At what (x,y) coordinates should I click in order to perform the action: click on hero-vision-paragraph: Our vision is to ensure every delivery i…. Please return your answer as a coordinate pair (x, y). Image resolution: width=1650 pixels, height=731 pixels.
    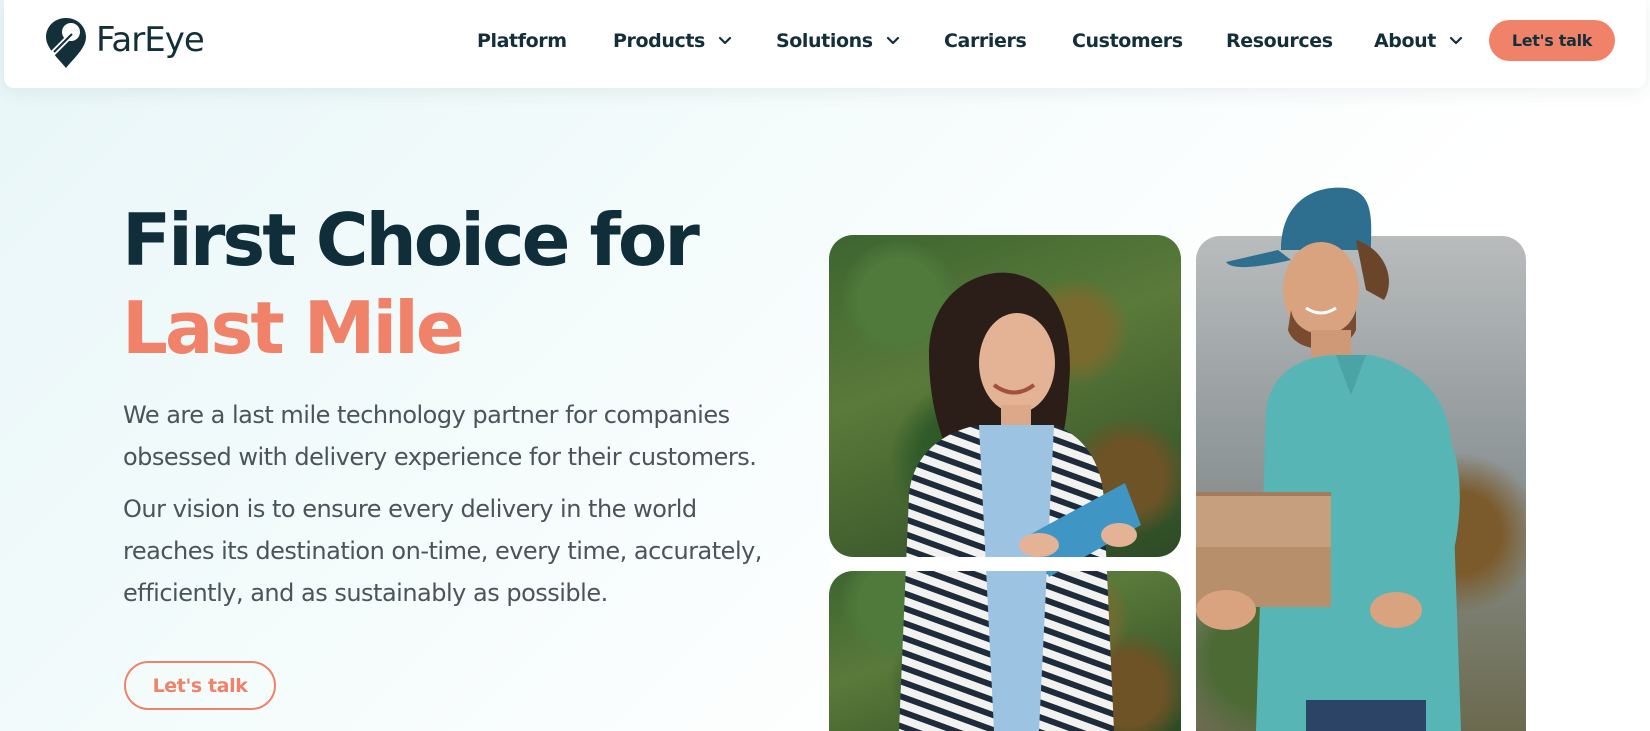
    Looking at the image, I should click on (442, 551).